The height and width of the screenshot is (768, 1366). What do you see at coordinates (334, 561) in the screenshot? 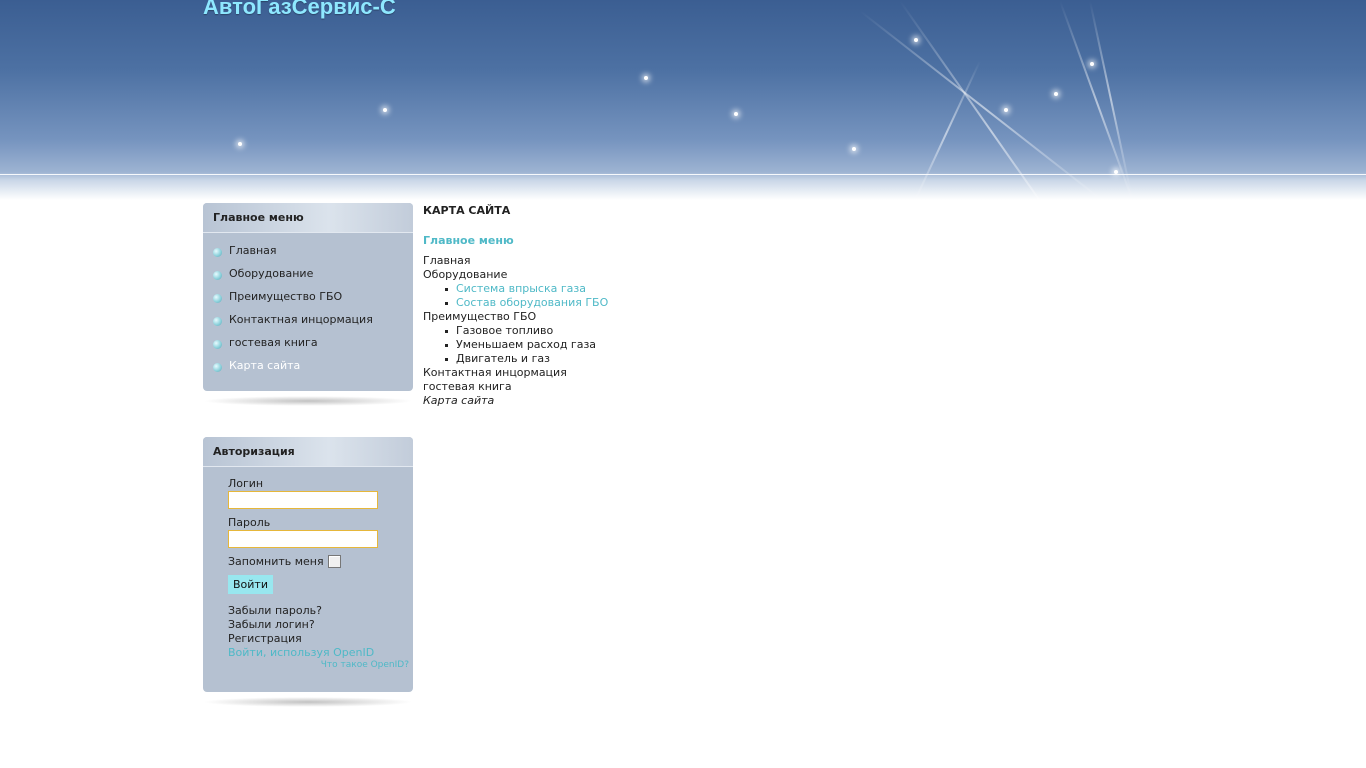
I see `remember-checkbox` at bounding box center [334, 561].